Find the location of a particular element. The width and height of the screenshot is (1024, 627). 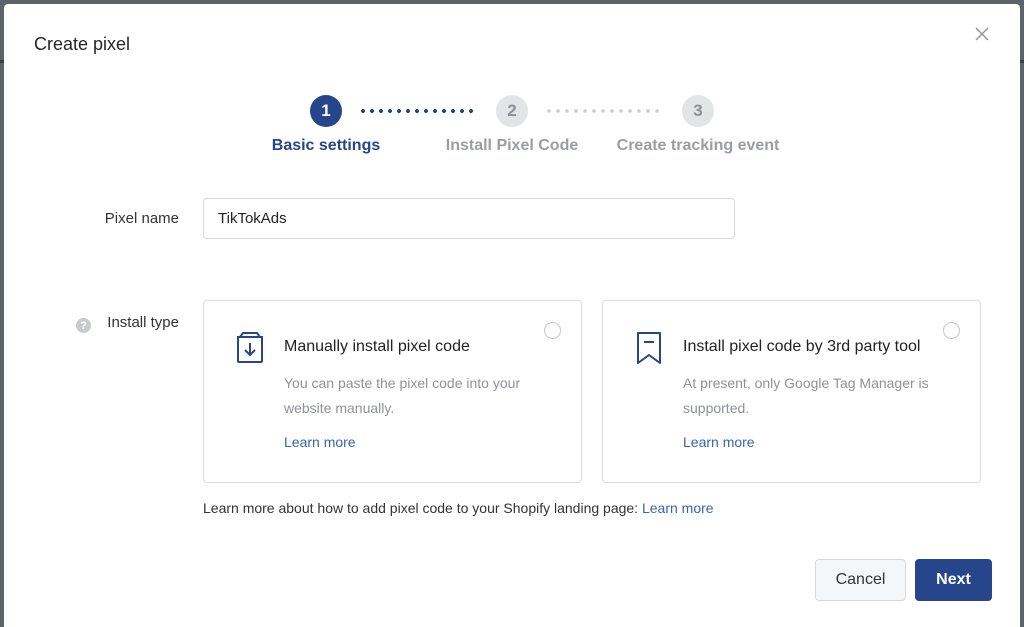

step-1-circle: 1 is located at coordinates (326, 111).